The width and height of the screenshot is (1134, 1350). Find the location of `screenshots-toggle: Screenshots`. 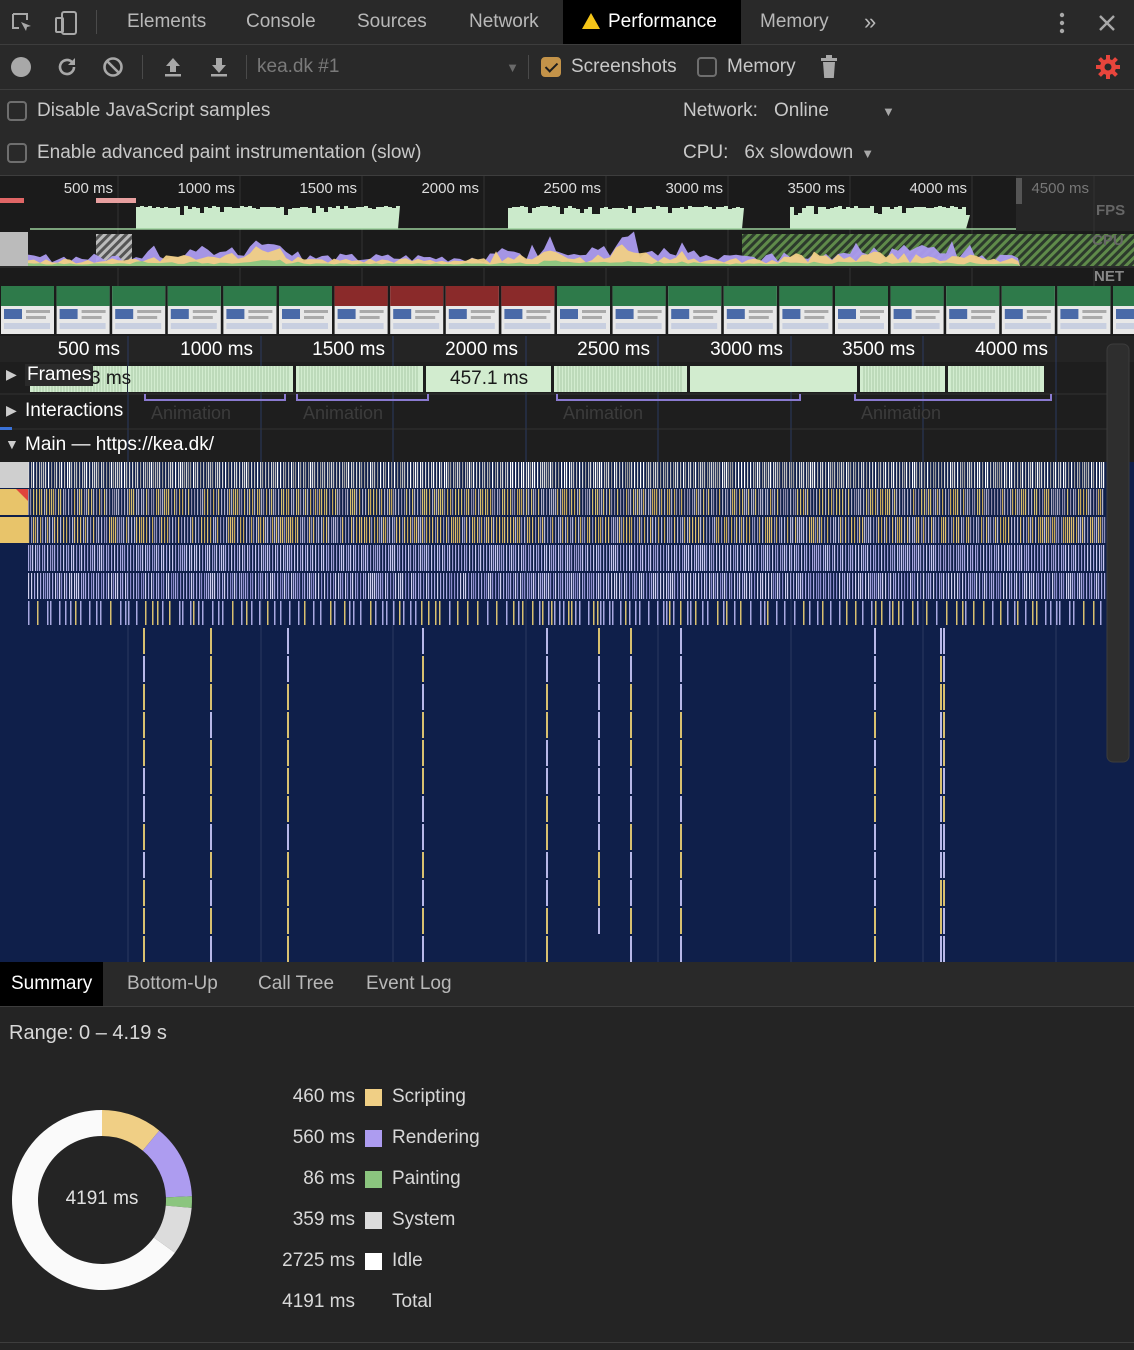

screenshots-toggle: Screenshots is located at coordinates (609, 67).